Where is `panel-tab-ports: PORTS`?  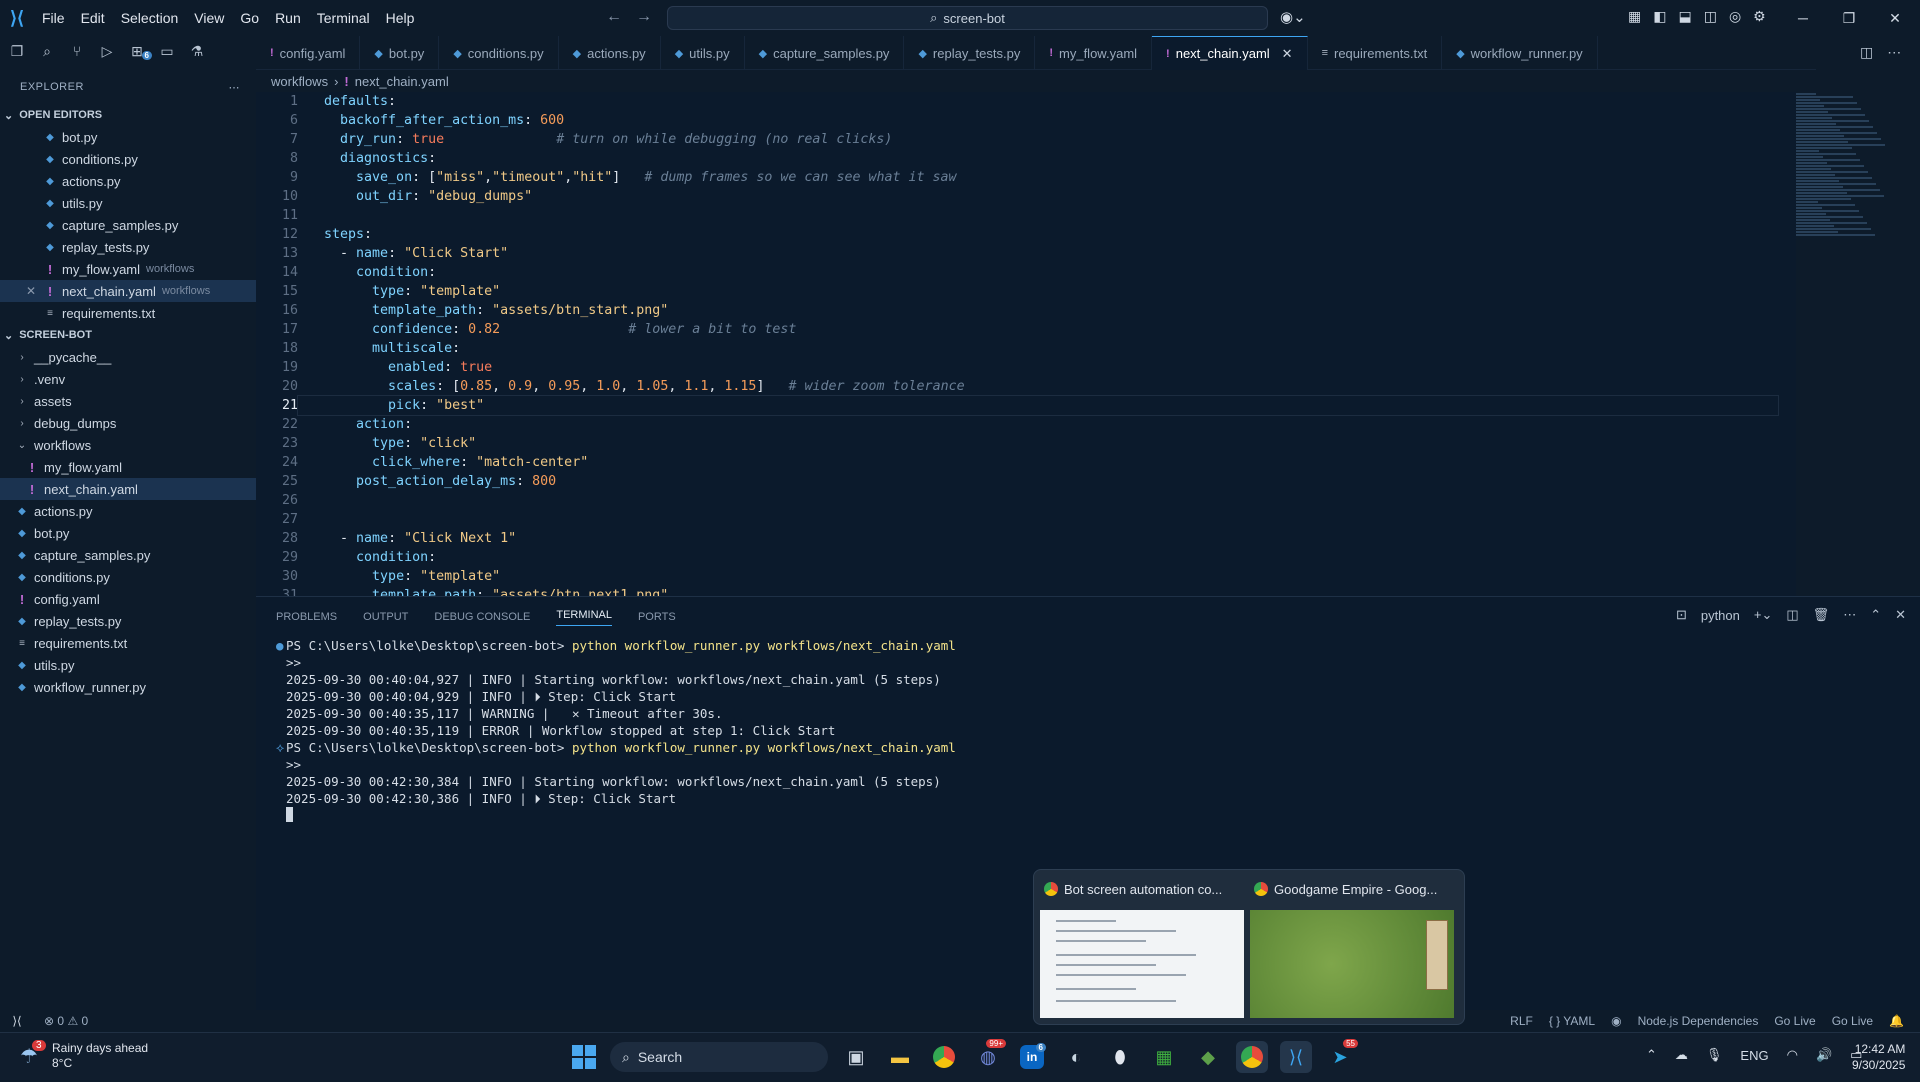
panel-tab-ports: PORTS is located at coordinates (657, 617).